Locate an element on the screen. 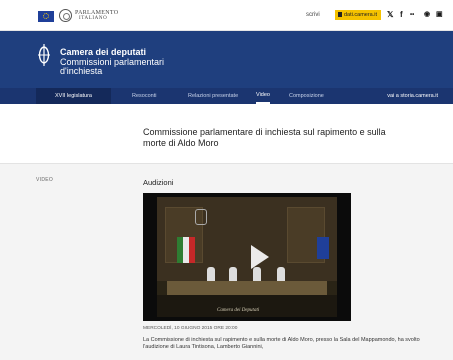  eu-flag-icon is located at coordinates (46, 16).